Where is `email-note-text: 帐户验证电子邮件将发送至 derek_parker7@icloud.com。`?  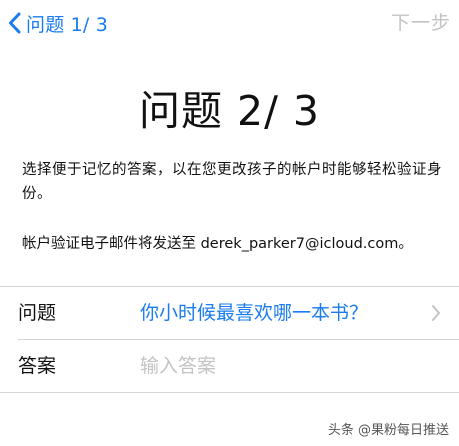 email-note-text: 帐户验证电子邮件将发送至 derek_parker7@icloud.com。 is located at coordinates (217, 244).